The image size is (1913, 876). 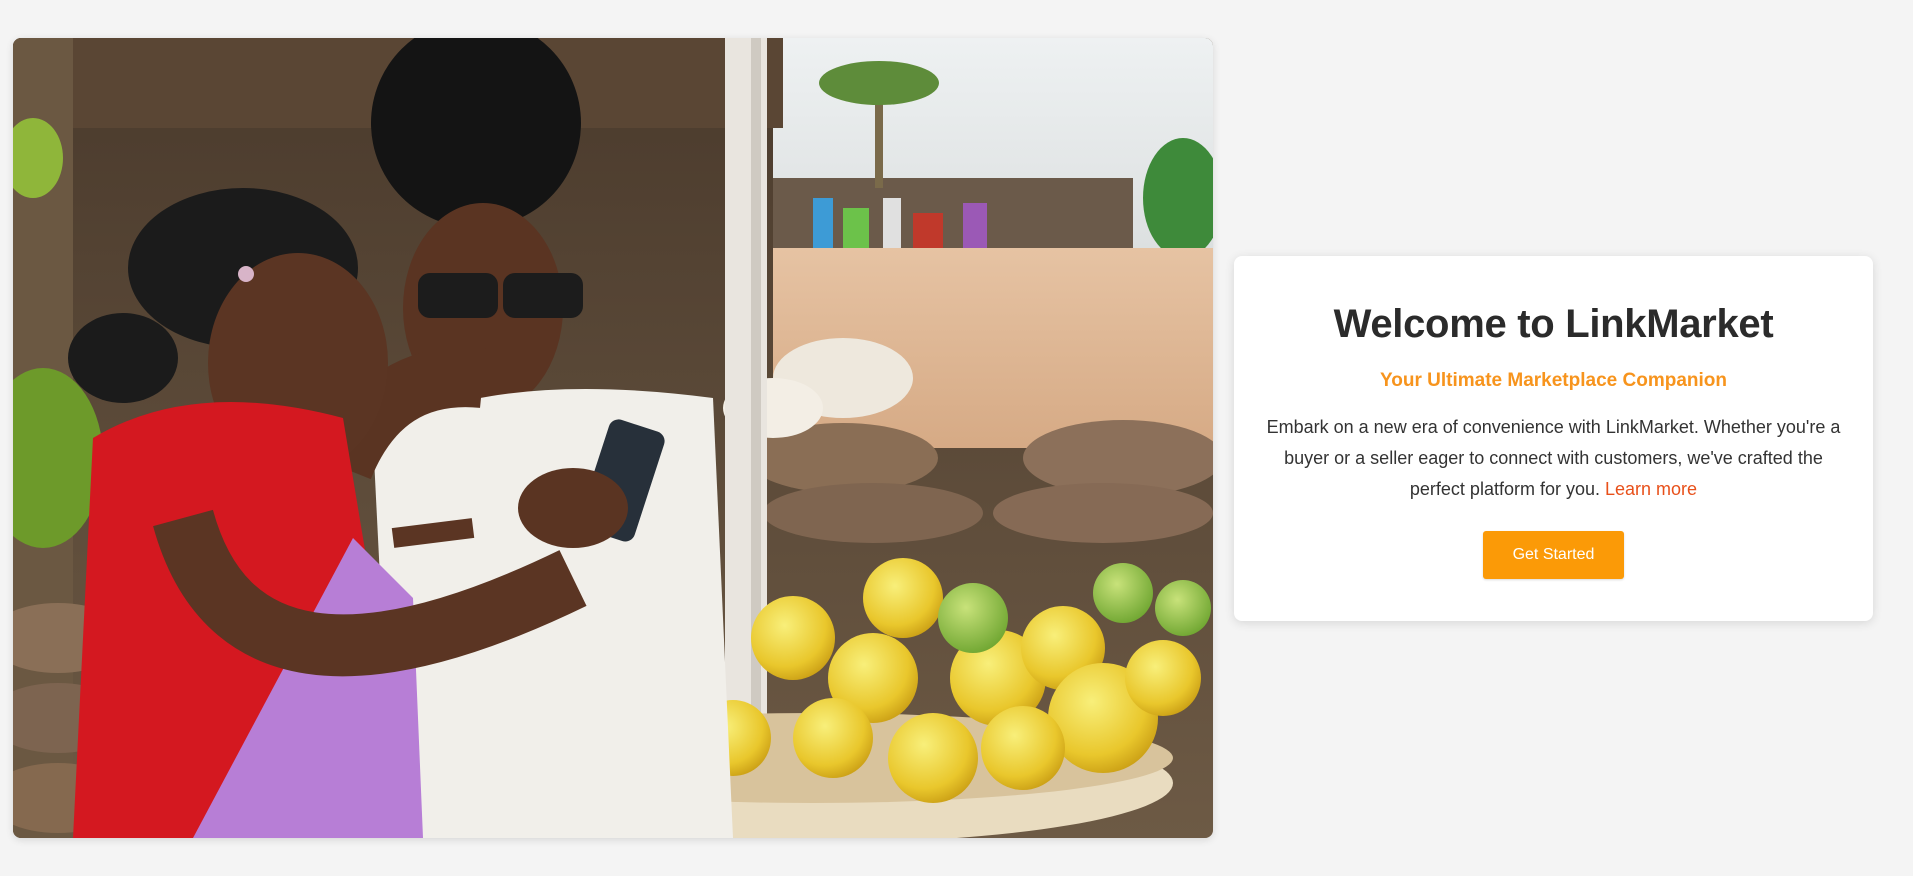 What do you see at coordinates (1553, 324) in the screenshot?
I see `welcome-title: Welcome to LinkMarket` at bounding box center [1553, 324].